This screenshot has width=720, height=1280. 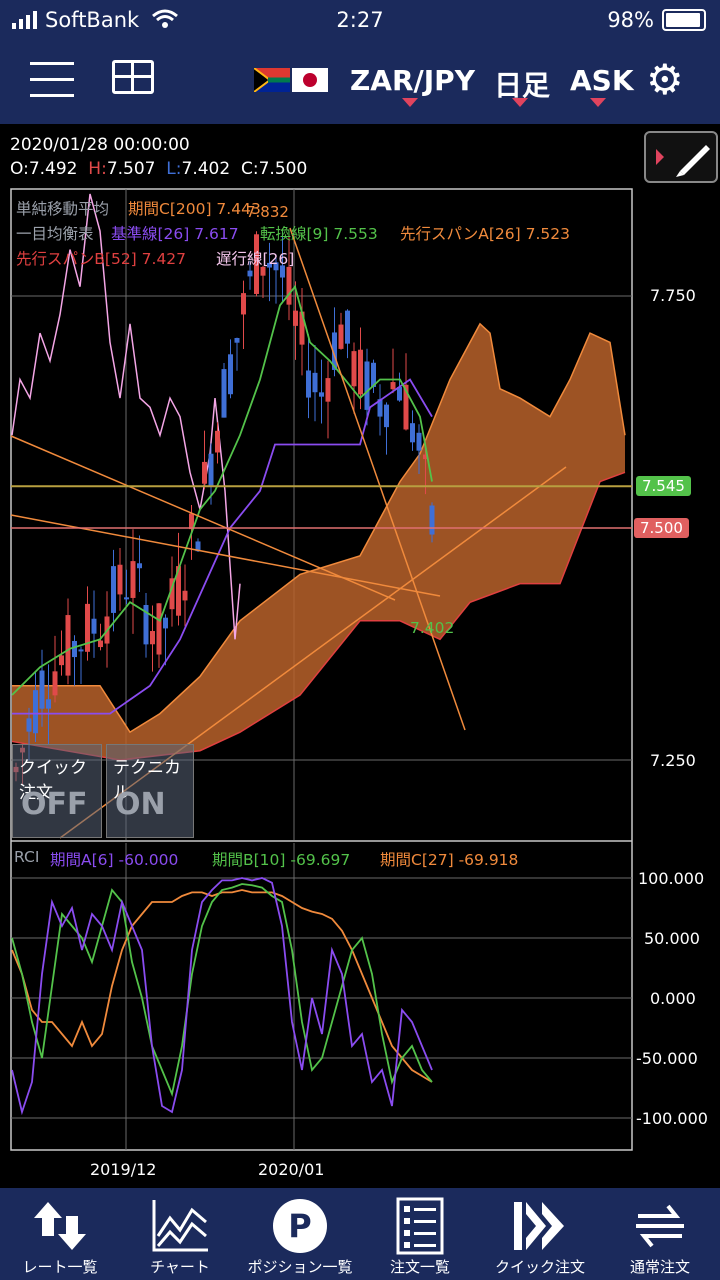 I want to click on tab-rate-list: レート一覧, so click(x=60, y=1234).